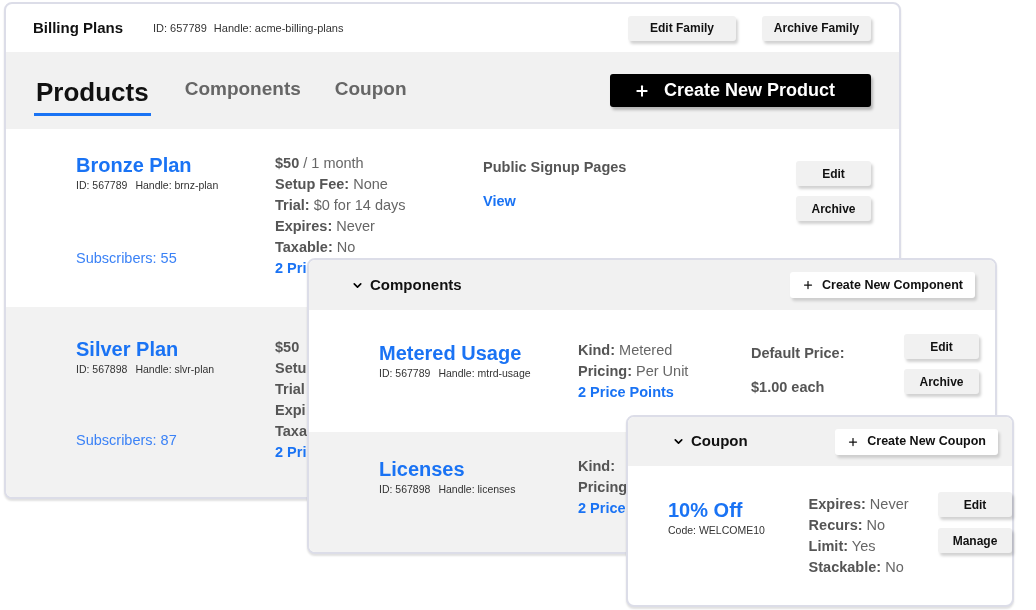 This screenshot has width=1036, height=610. I want to click on view-link: View, so click(555, 201).